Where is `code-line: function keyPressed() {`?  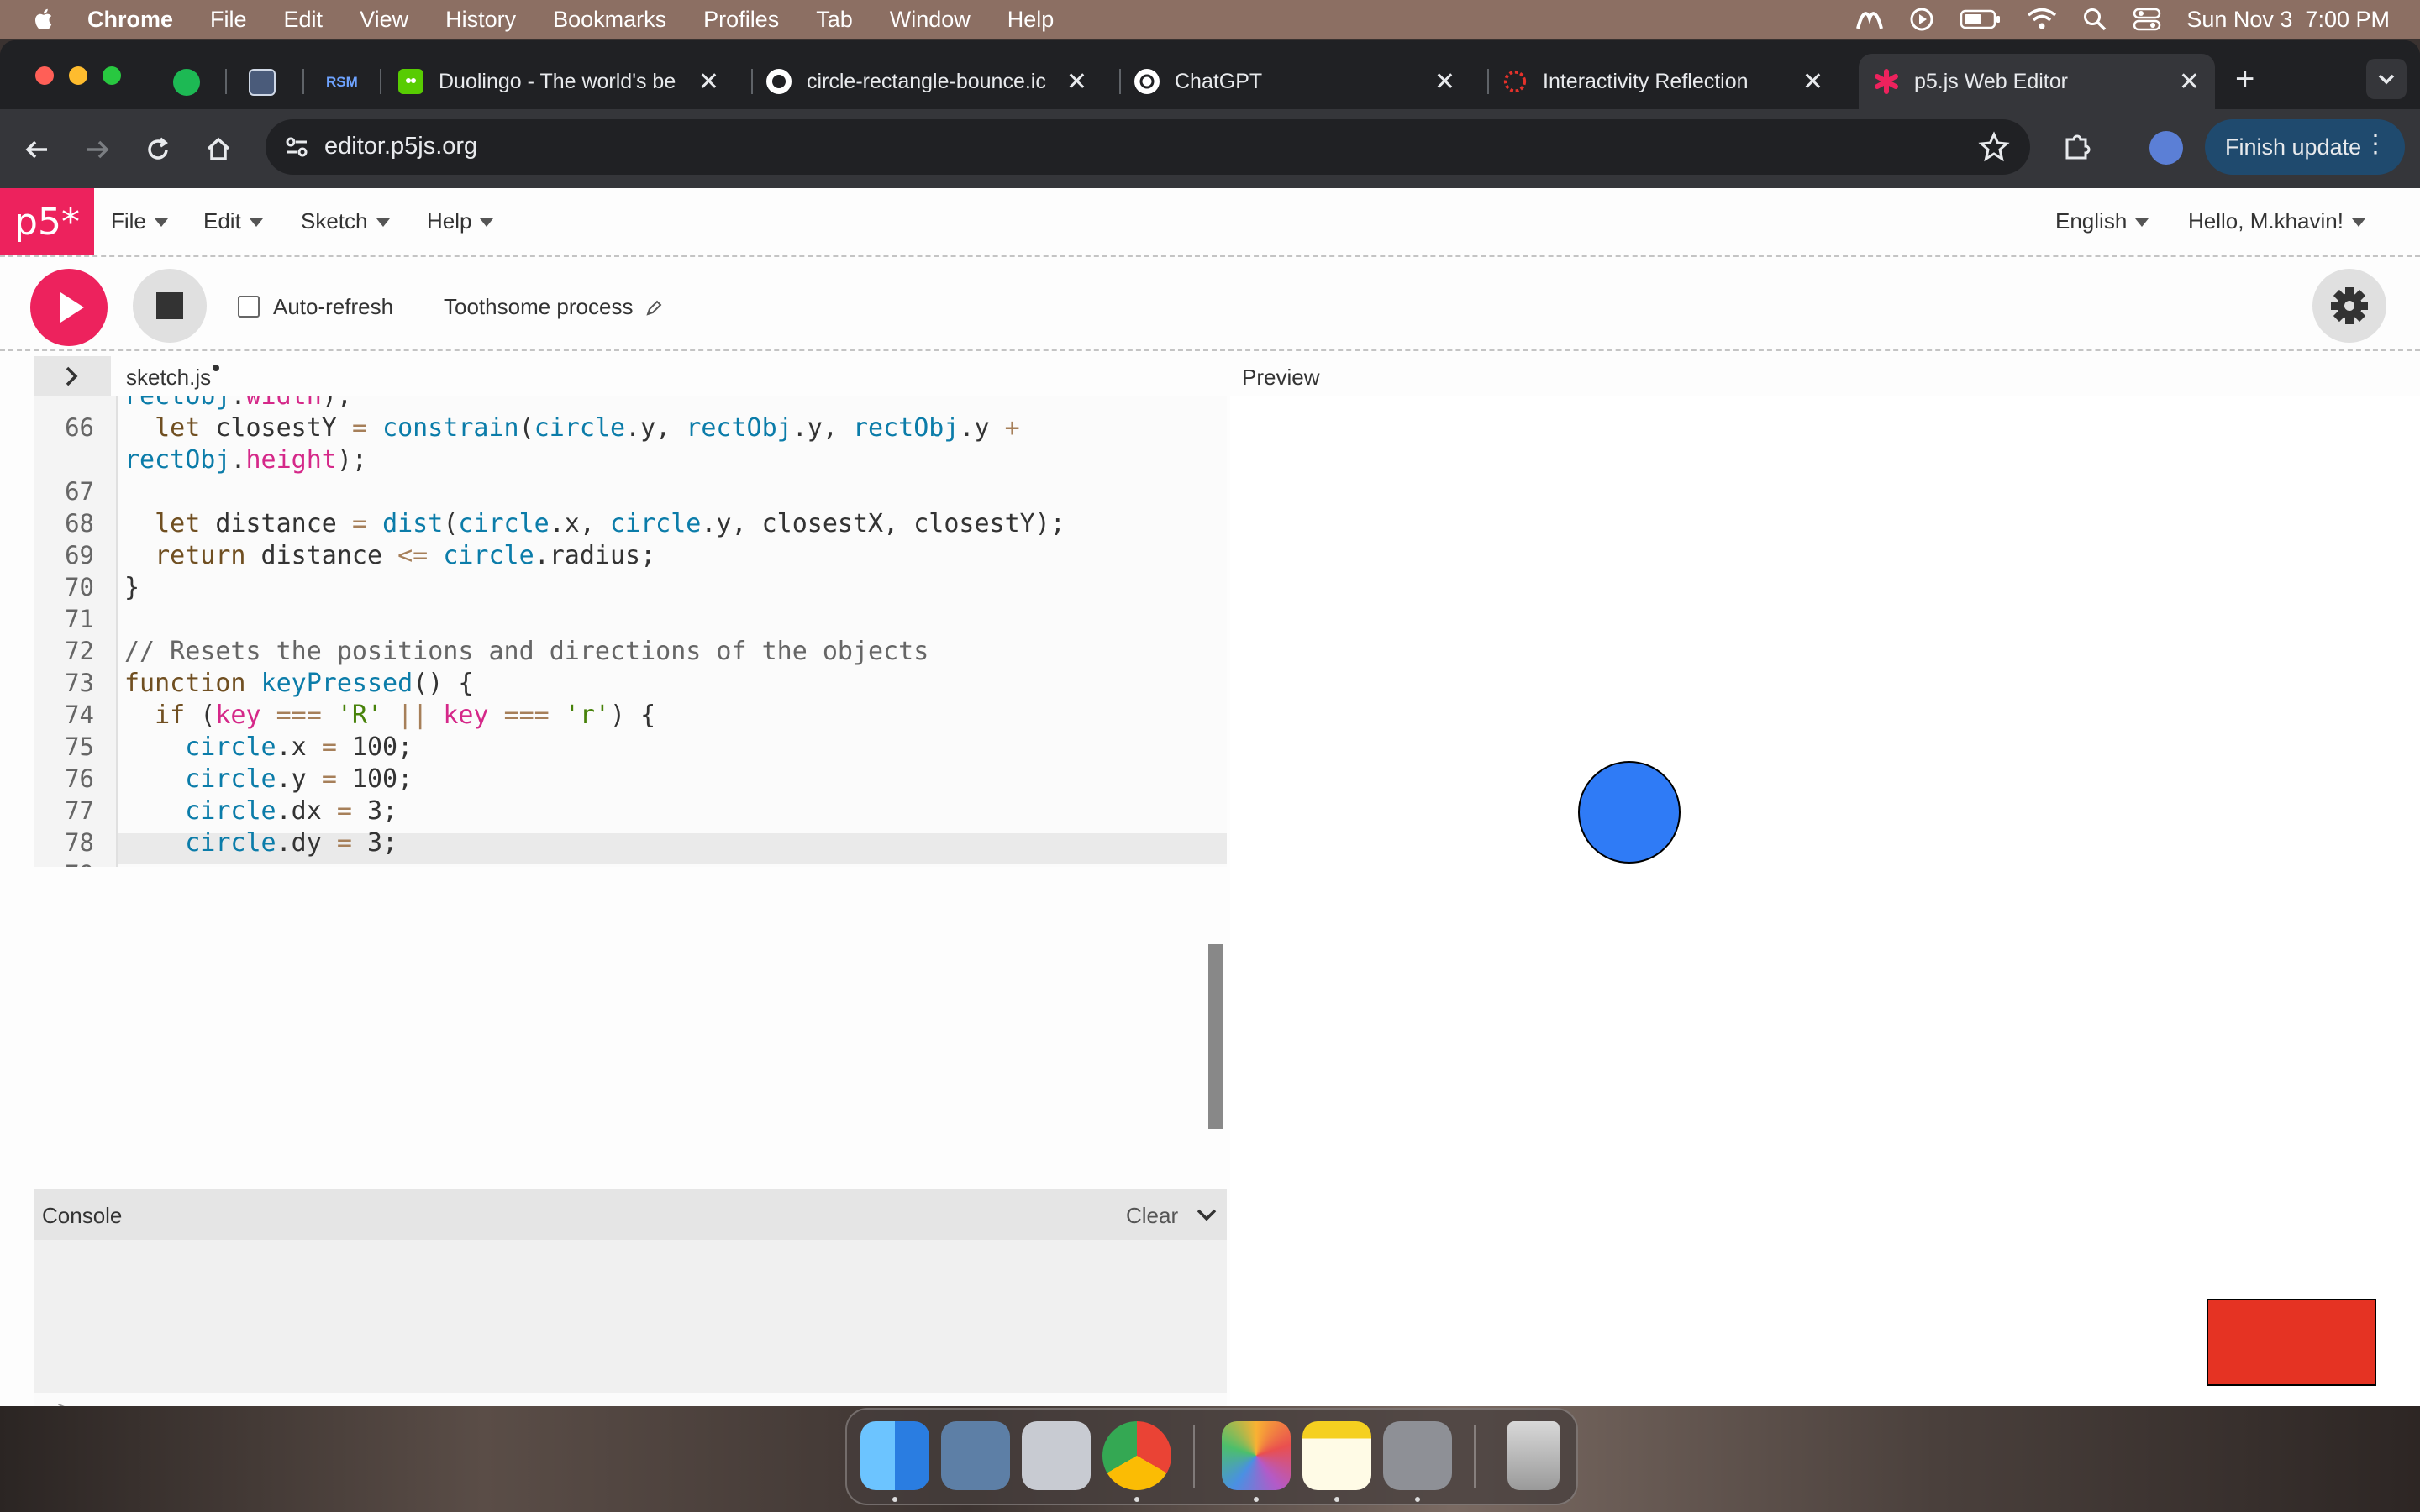 code-line: function keyPressed() { is located at coordinates (299, 683).